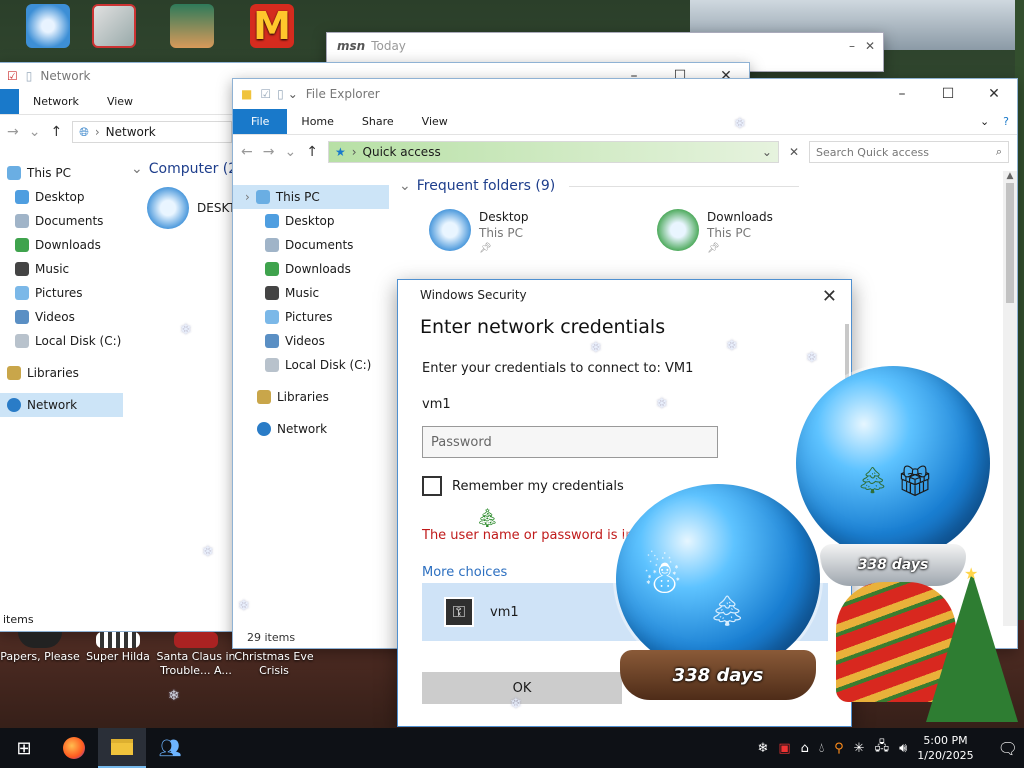 This screenshot has width=1024, height=768. I want to click on nav-label: Libraries, so click(53, 373).